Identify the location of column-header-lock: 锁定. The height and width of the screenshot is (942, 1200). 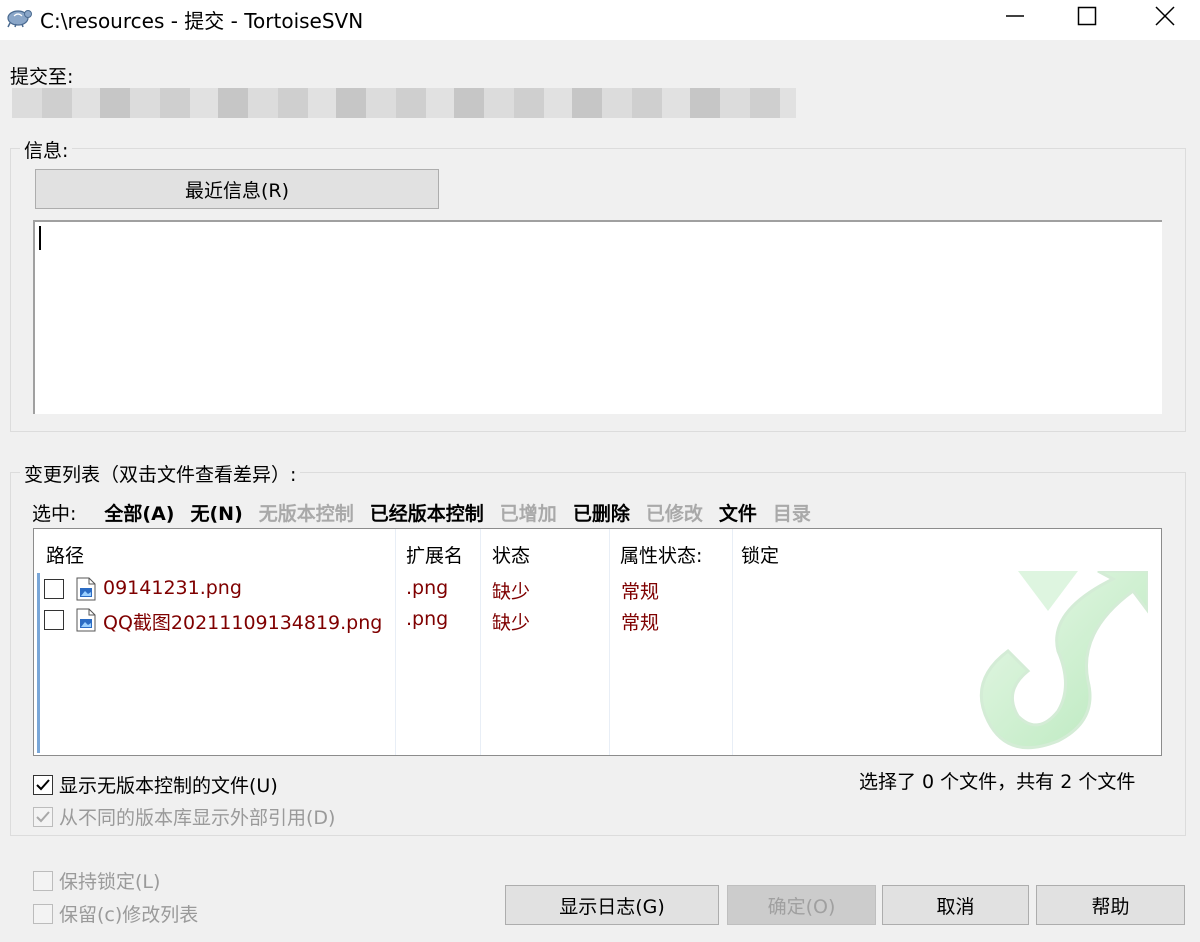
(760, 554).